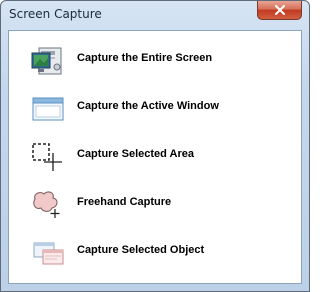 The height and width of the screenshot is (292, 320). Describe the element at coordinates (155, 15) in the screenshot. I see `title-bar: Screen Capture` at that location.